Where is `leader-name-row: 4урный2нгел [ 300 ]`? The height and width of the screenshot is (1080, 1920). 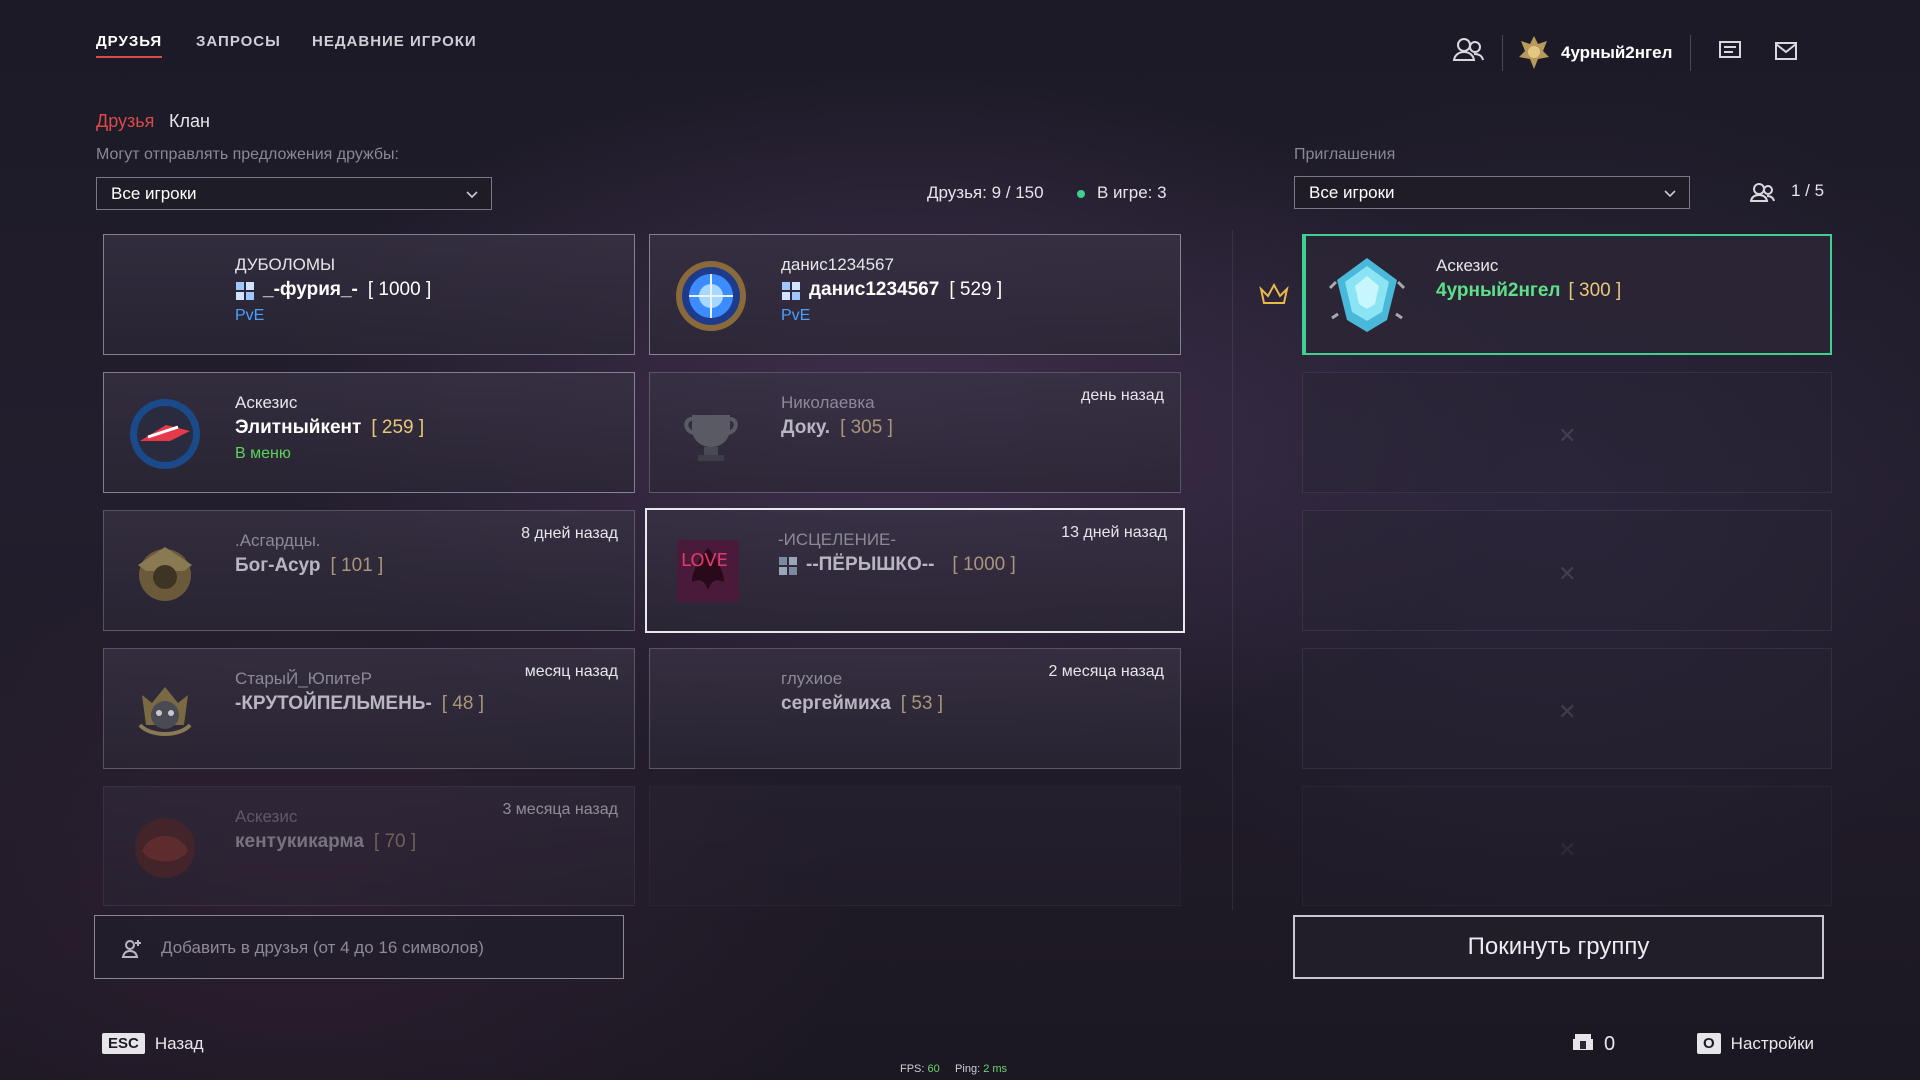 leader-name-row: 4урный2нгел [ 300 ] is located at coordinates (1528, 291).